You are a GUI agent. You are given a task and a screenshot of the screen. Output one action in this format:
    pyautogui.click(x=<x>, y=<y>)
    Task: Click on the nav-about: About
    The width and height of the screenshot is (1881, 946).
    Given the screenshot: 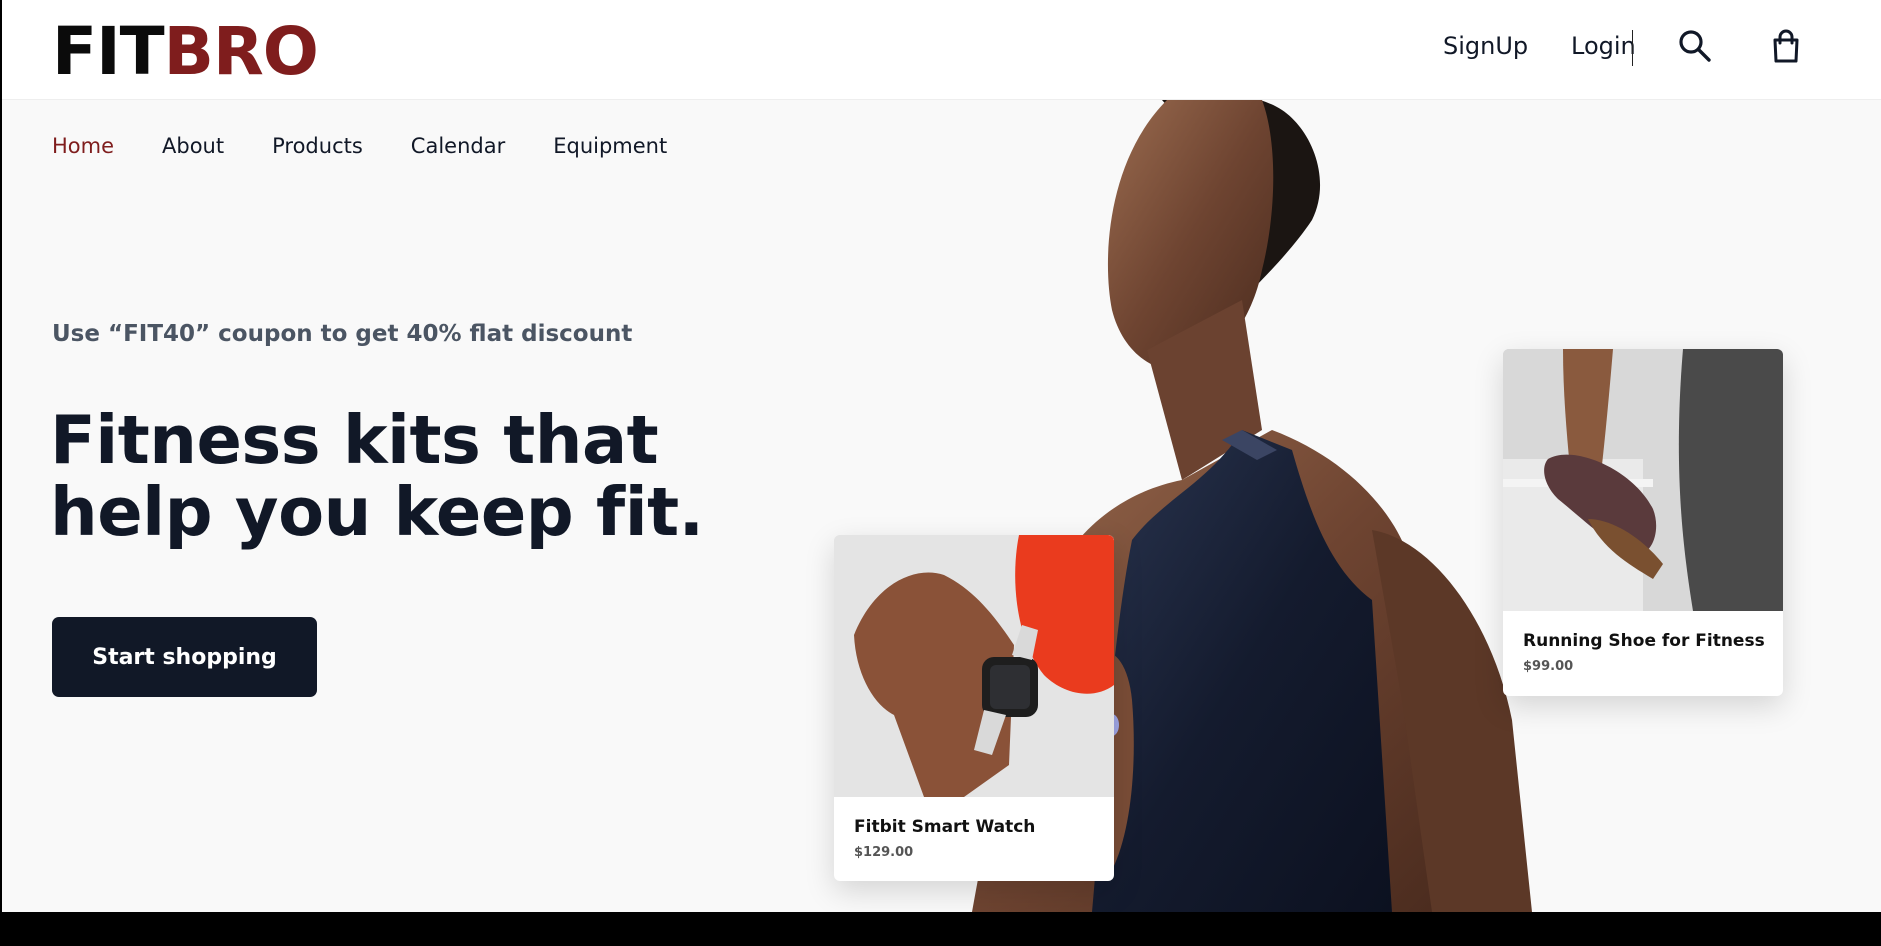 What is the action you would take?
    pyautogui.click(x=193, y=146)
    